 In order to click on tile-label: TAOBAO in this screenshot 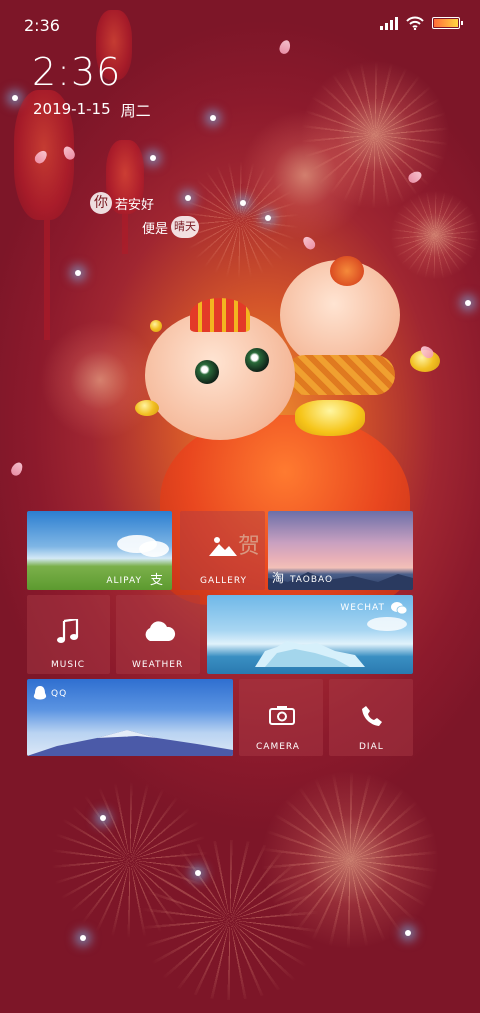, I will do `click(312, 580)`.